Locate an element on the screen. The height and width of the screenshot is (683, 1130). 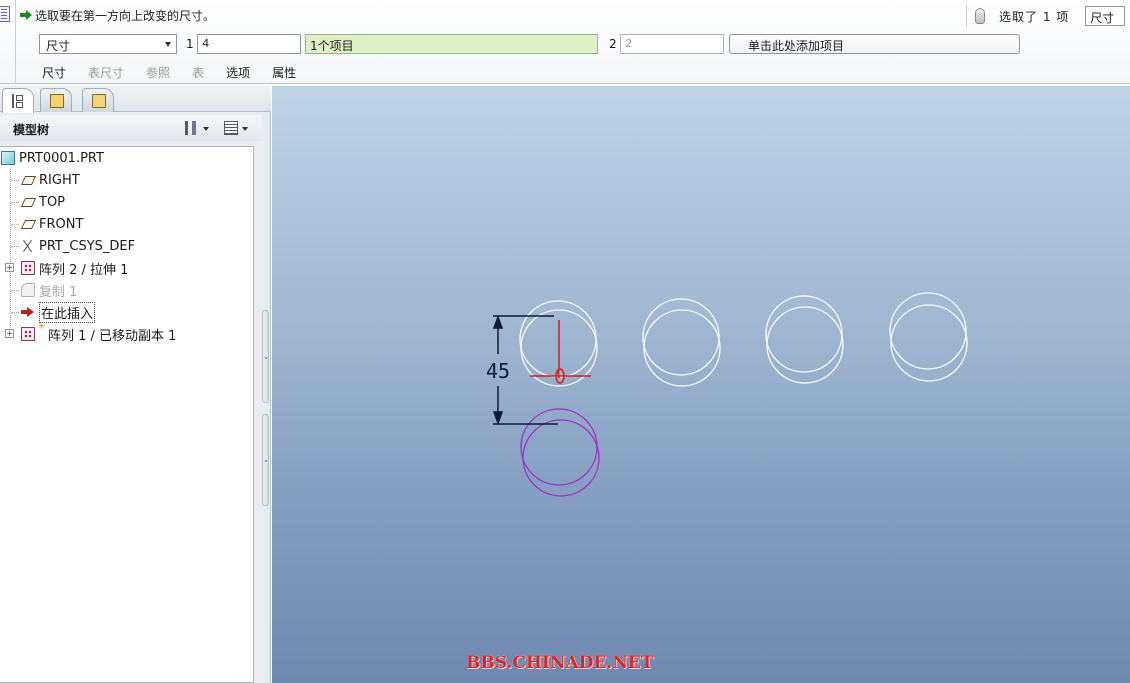
tab-references: 参照 is located at coordinates (158, 73).